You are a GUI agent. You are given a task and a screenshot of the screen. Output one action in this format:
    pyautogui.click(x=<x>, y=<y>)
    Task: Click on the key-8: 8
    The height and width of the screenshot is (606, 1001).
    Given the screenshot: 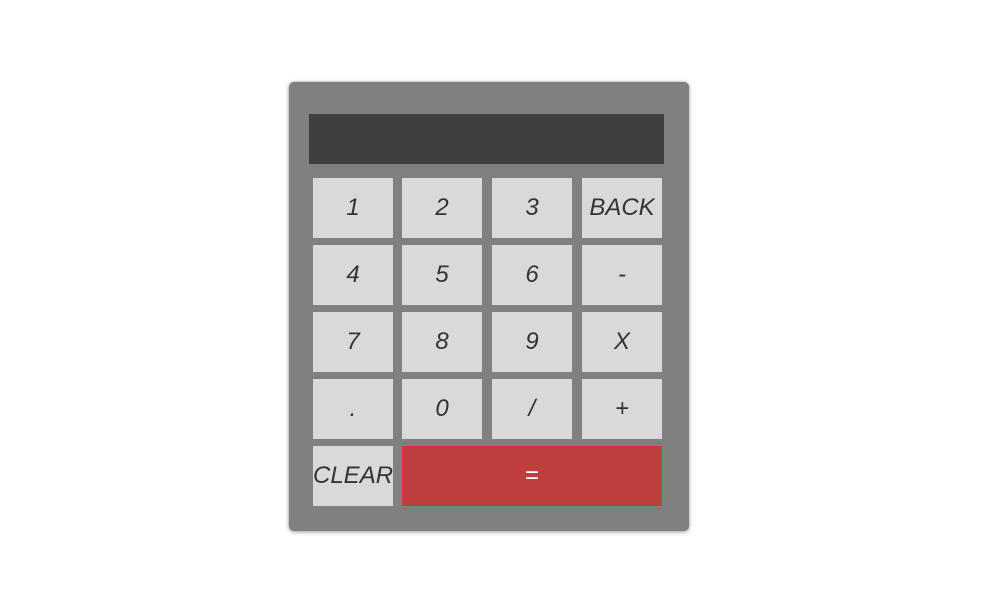 What is the action you would take?
    pyautogui.click(x=442, y=342)
    